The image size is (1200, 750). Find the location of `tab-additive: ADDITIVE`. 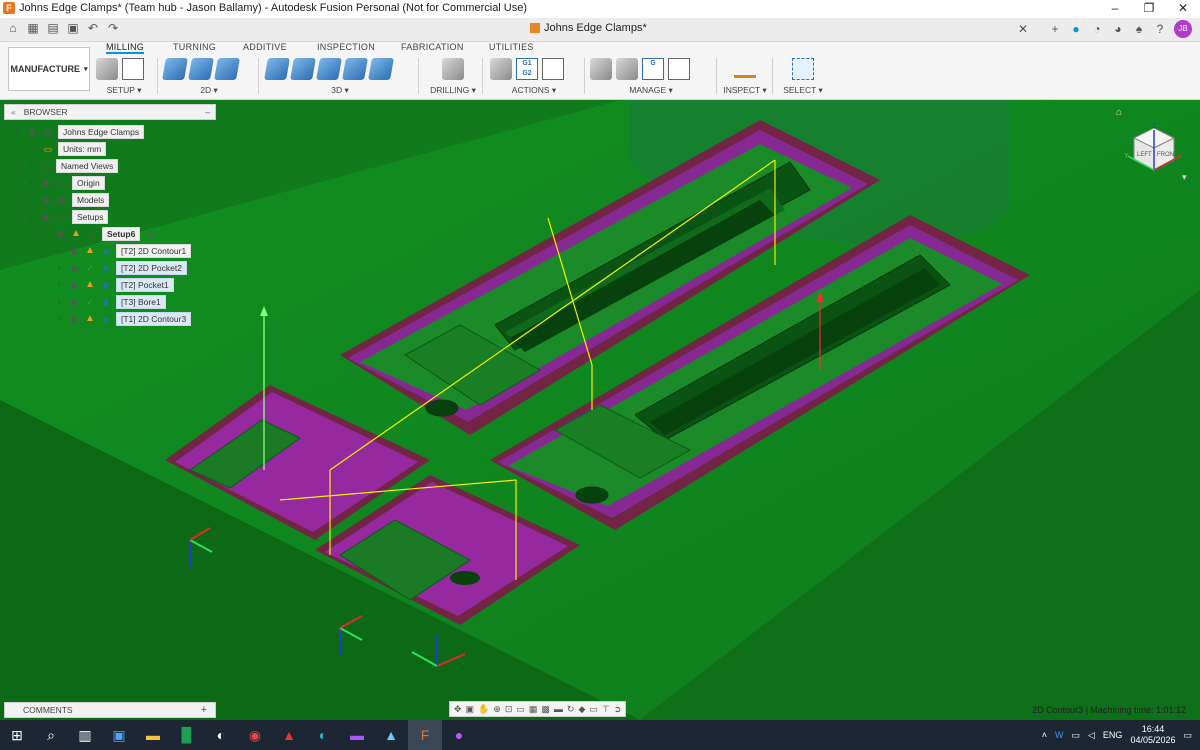

tab-additive: ADDITIVE is located at coordinates (265, 47).